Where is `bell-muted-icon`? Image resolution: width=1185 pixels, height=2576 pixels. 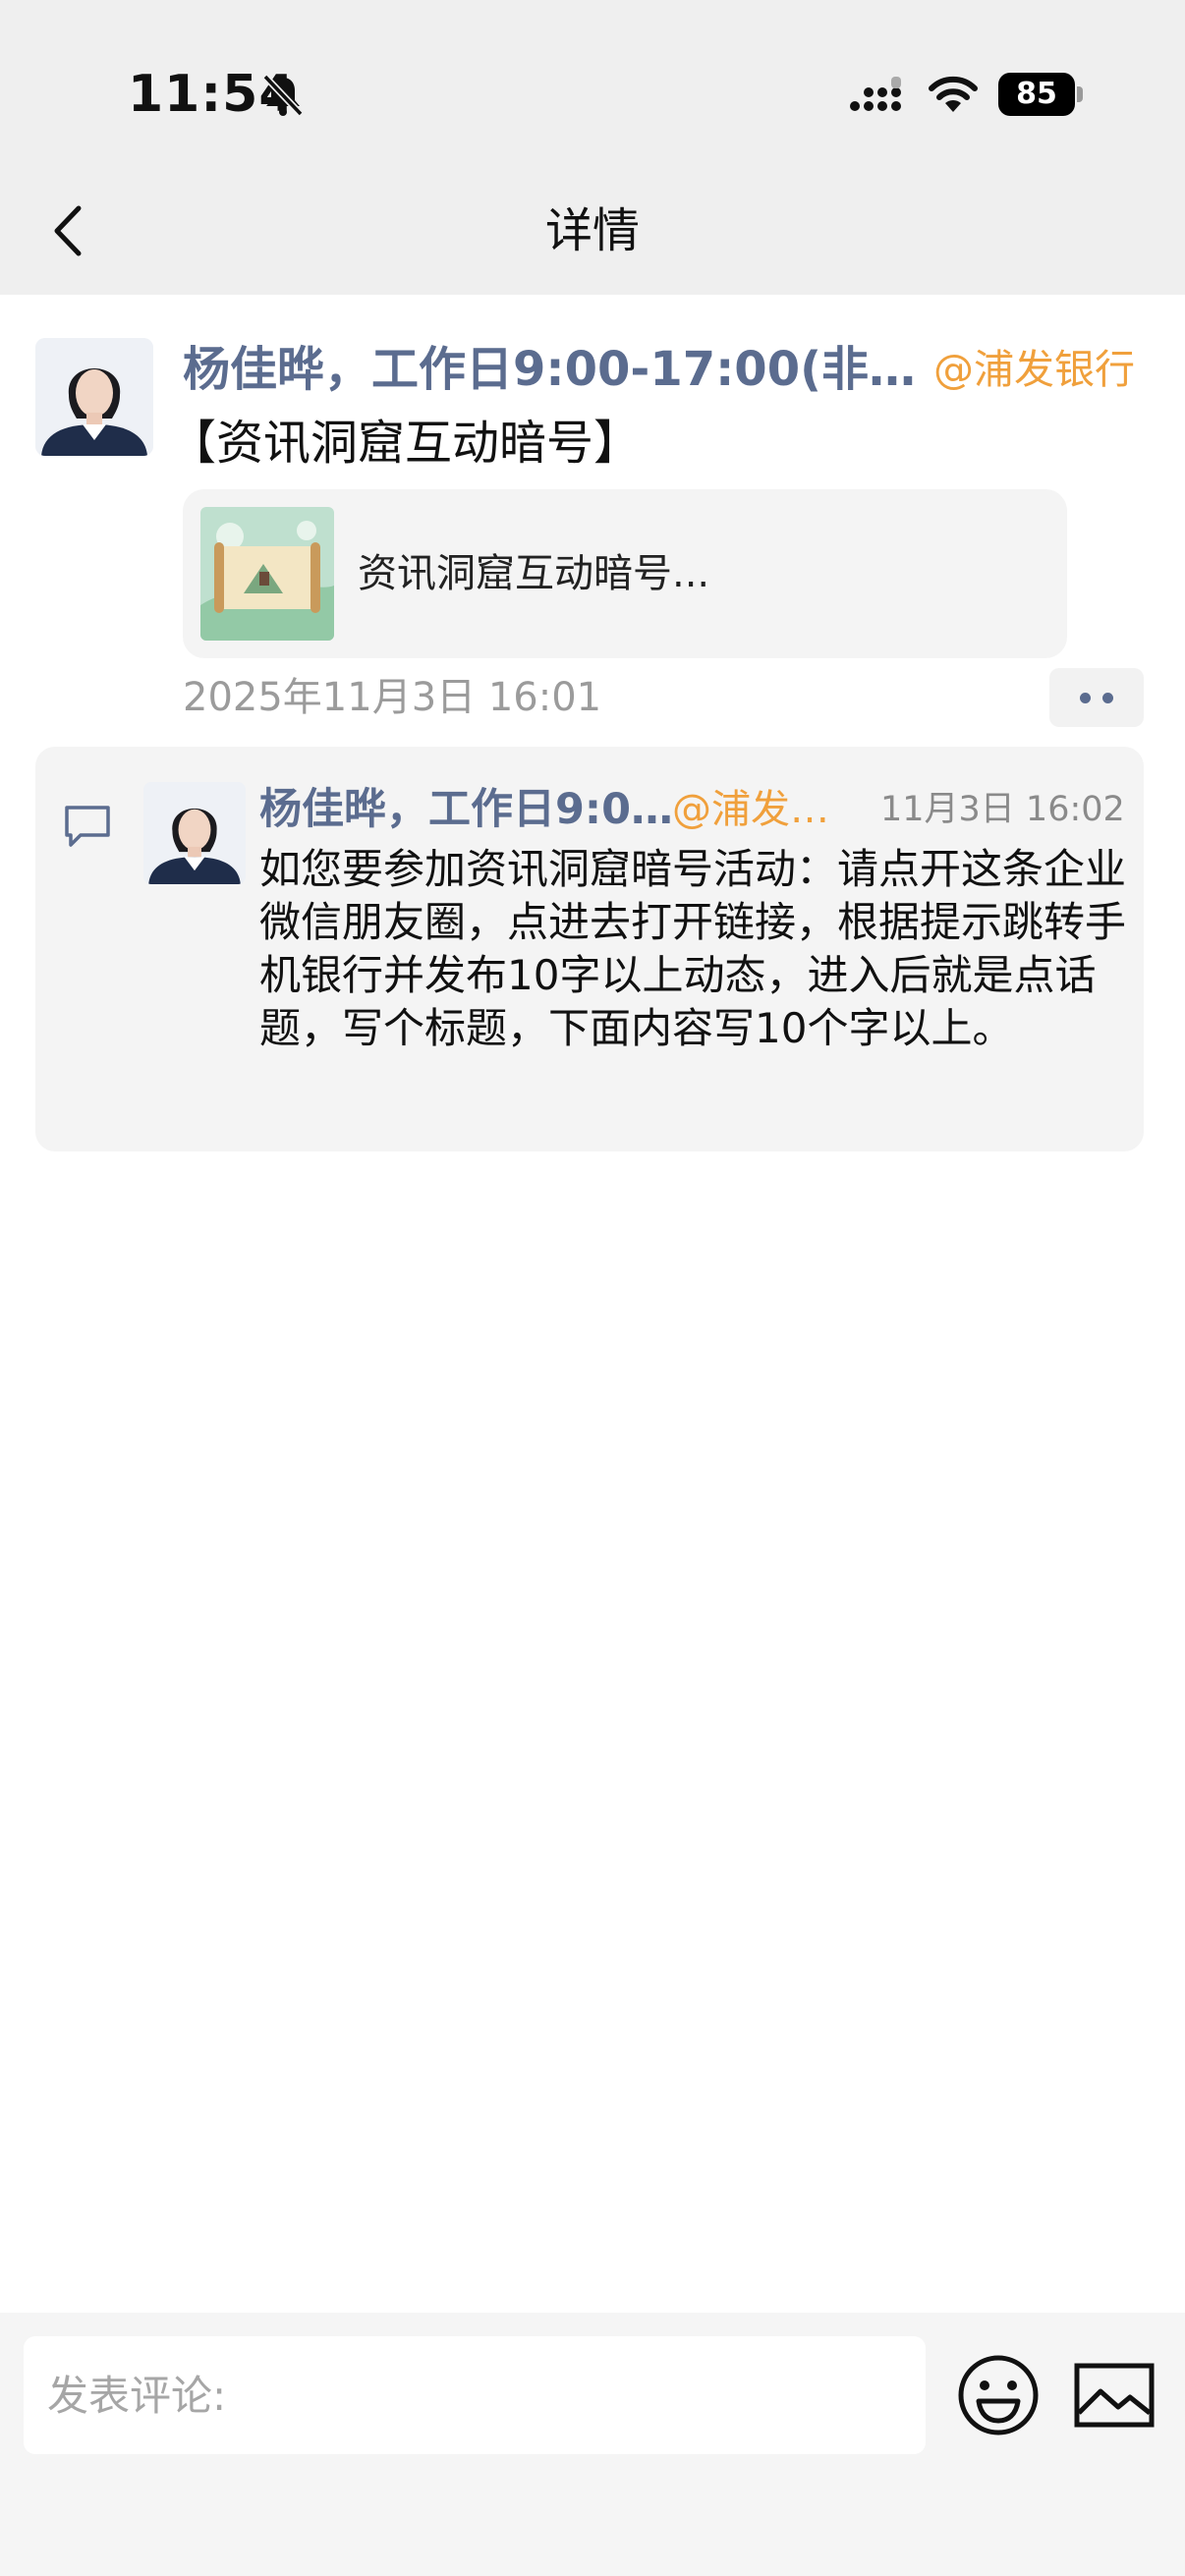
bell-muted-icon is located at coordinates (283, 95).